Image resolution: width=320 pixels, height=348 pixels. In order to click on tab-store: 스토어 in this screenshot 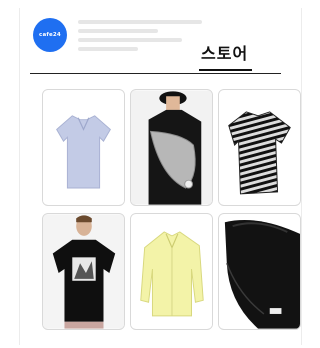, I will do `click(224, 56)`.